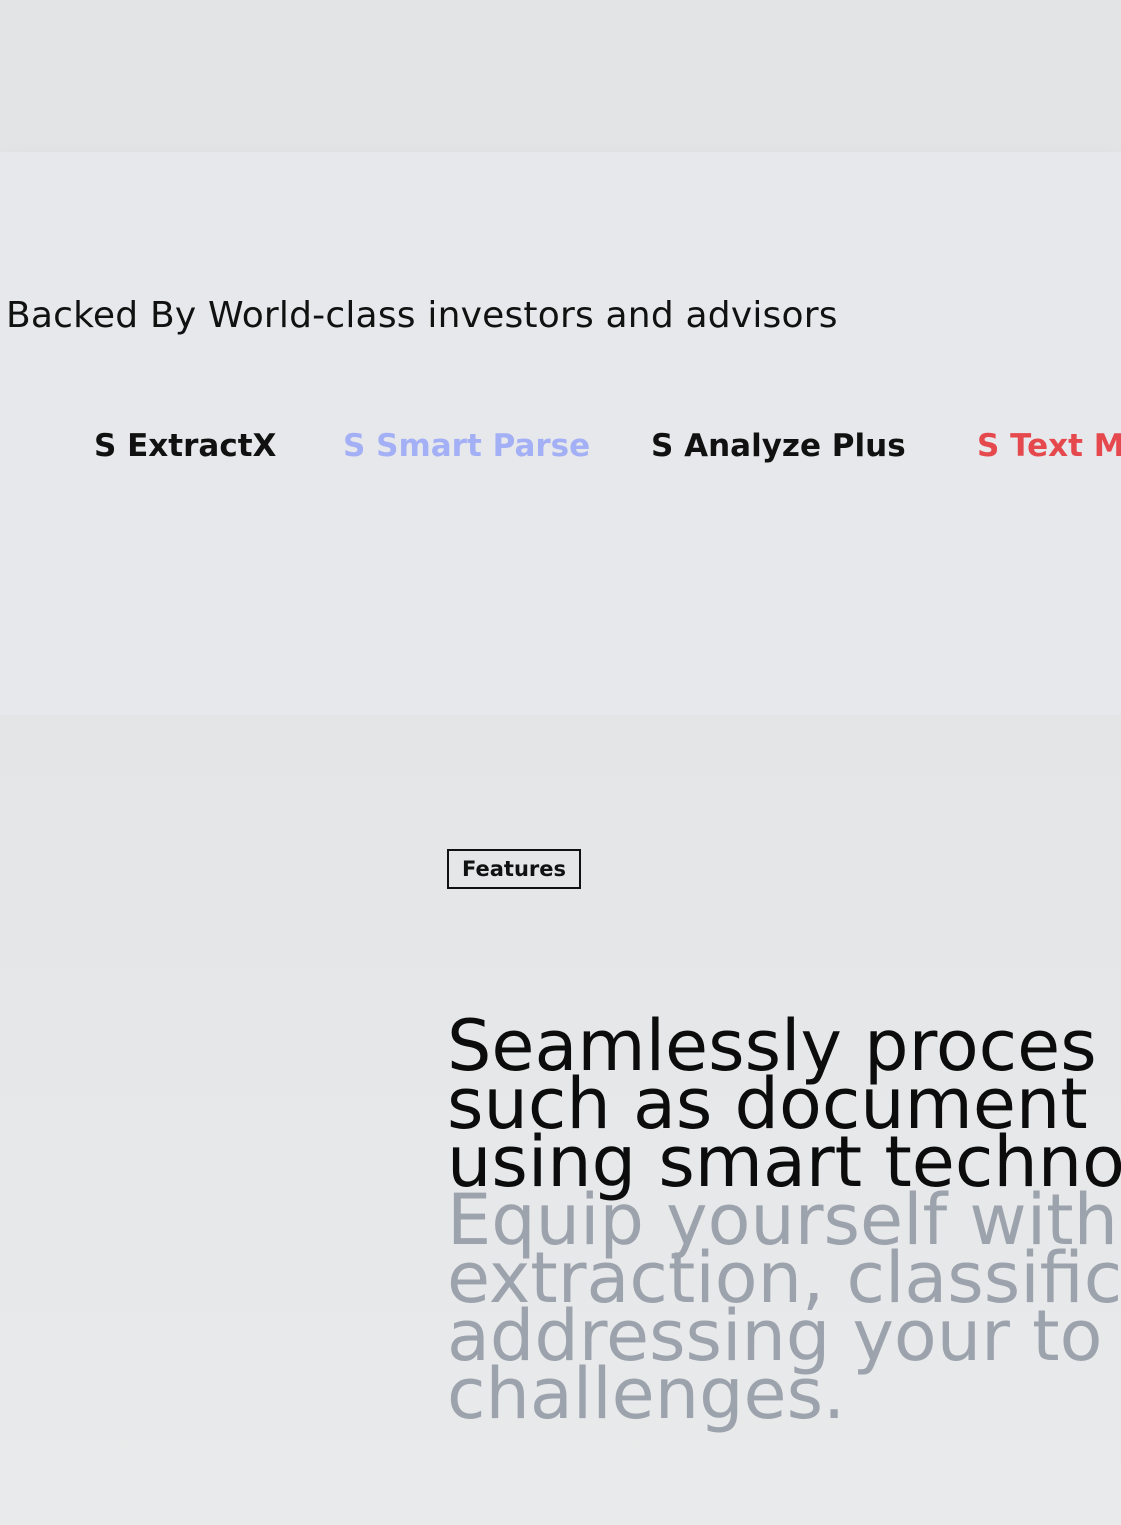 The height and width of the screenshot is (1525, 1121). Describe the element at coordinates (560, 76) in the screenshot. I see `top-band` at that location.